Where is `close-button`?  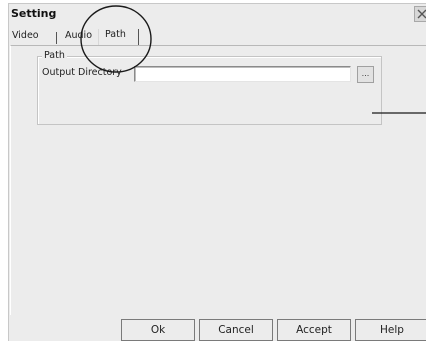
close-button is located at coordinates (420, 14).